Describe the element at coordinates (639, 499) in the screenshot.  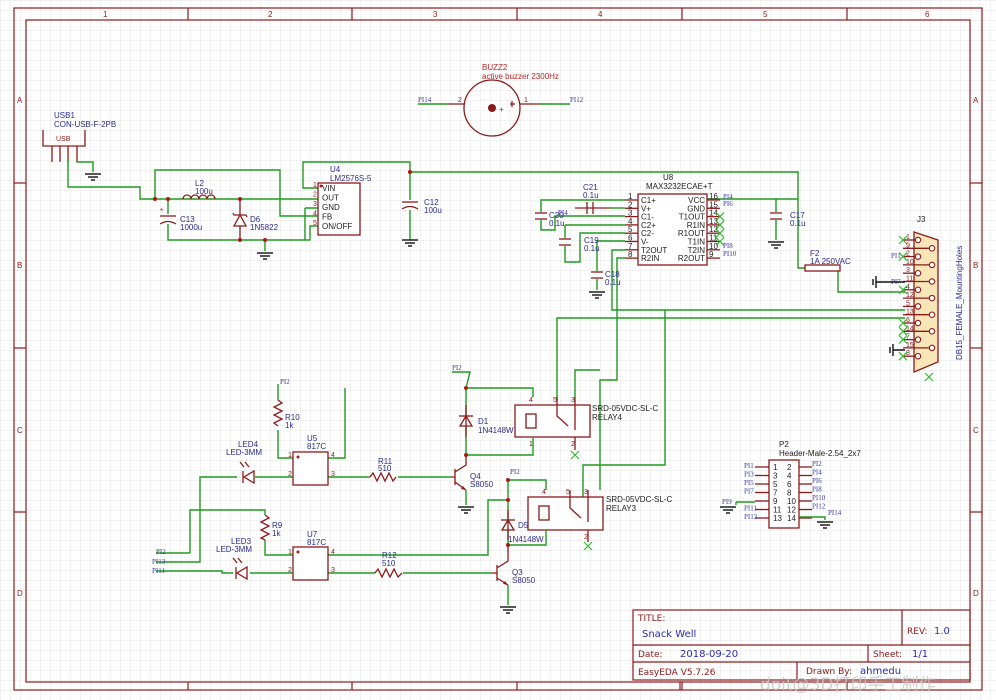
I see `relay3-value: SRD-05VDC-SL-C` at that location.